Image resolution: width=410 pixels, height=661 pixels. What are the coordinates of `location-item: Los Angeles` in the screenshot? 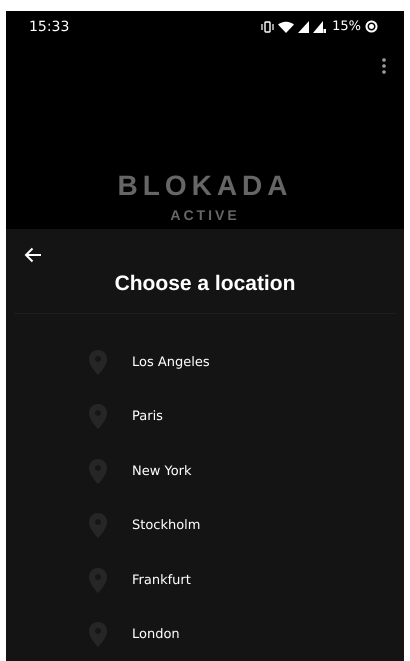 It's located at (205, 362).